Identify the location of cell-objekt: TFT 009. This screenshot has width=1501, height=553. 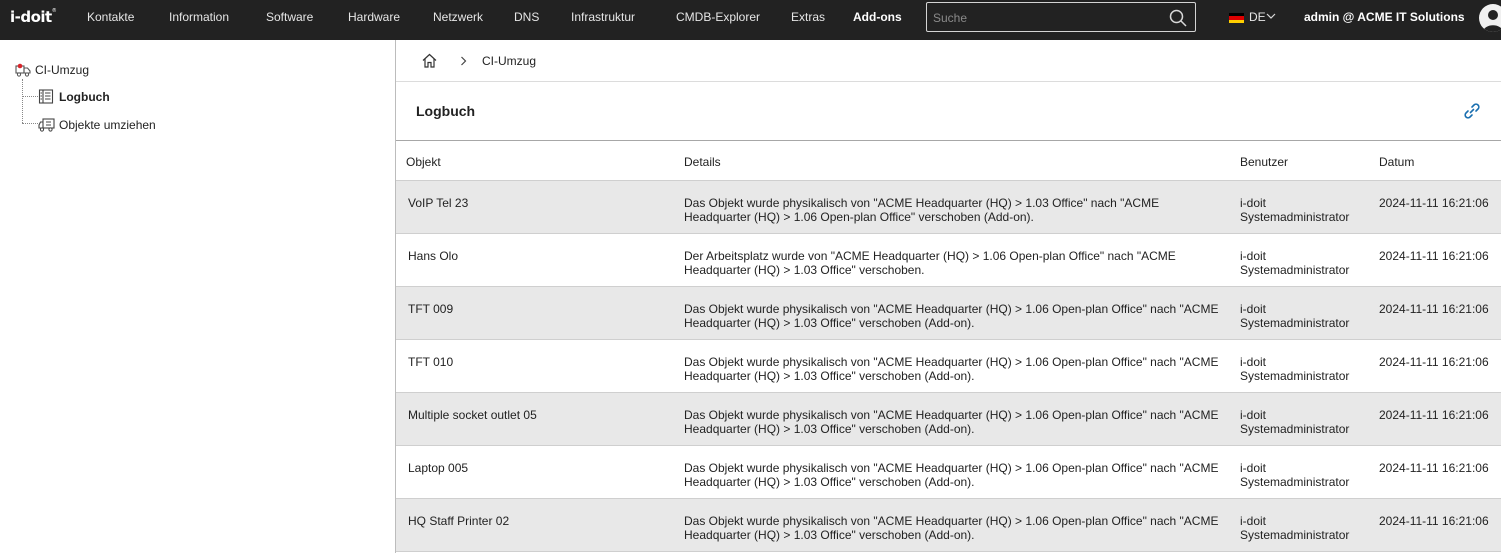
(431, 309).